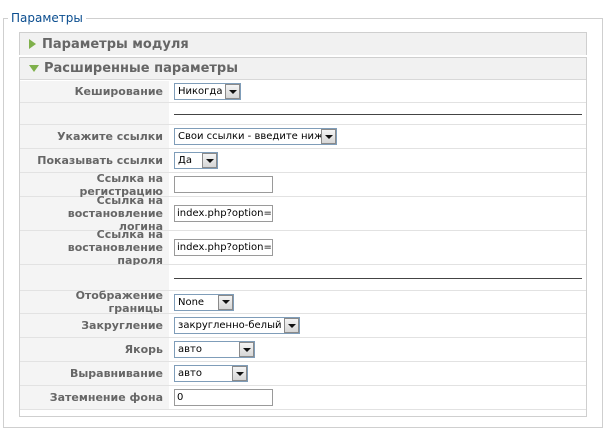 The width and height of the screenshot is (606, 428). What do you see at coordinates (47, 18) in the screenshot?
I see `fieldset-legend: Параметры` at bounding box center [47, 18].